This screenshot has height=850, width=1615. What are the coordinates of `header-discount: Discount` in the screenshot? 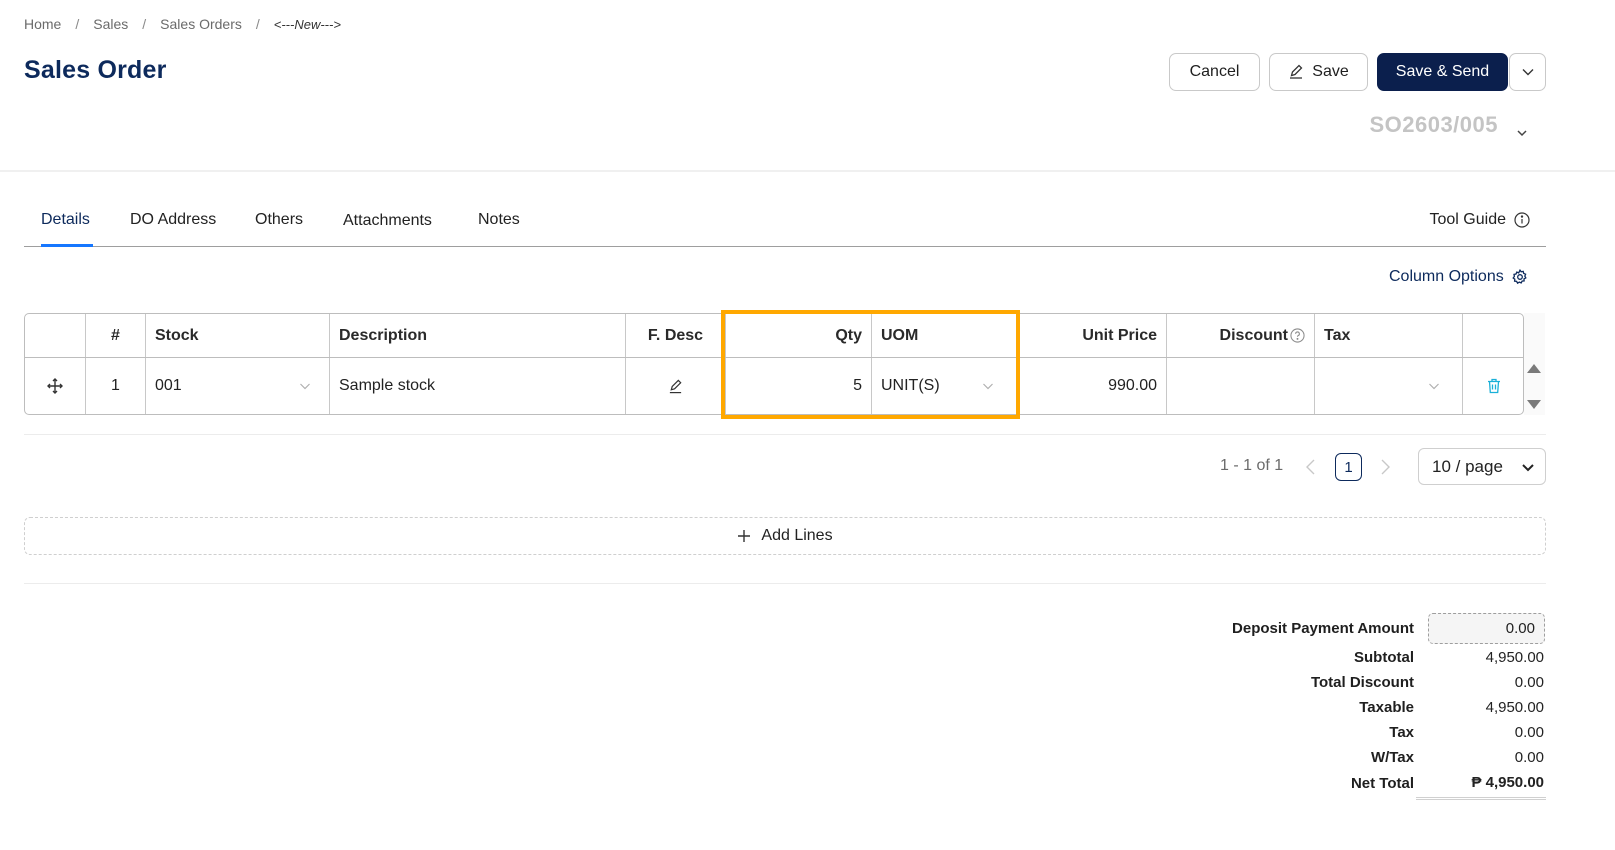 It's located at (1241, 335).